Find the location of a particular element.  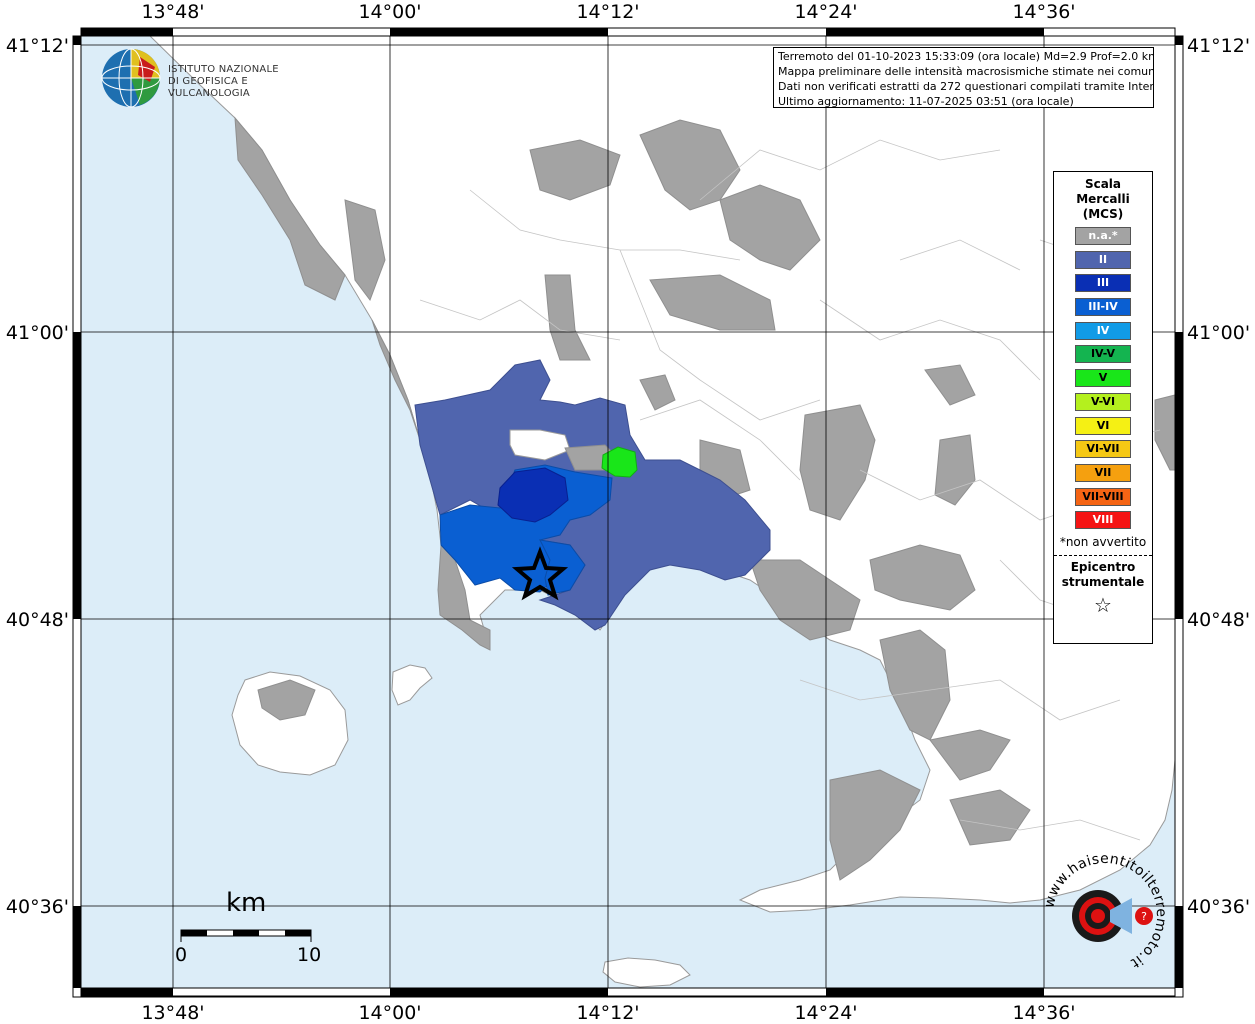

legend-item: VIII is located at coordinates (1103, 520).